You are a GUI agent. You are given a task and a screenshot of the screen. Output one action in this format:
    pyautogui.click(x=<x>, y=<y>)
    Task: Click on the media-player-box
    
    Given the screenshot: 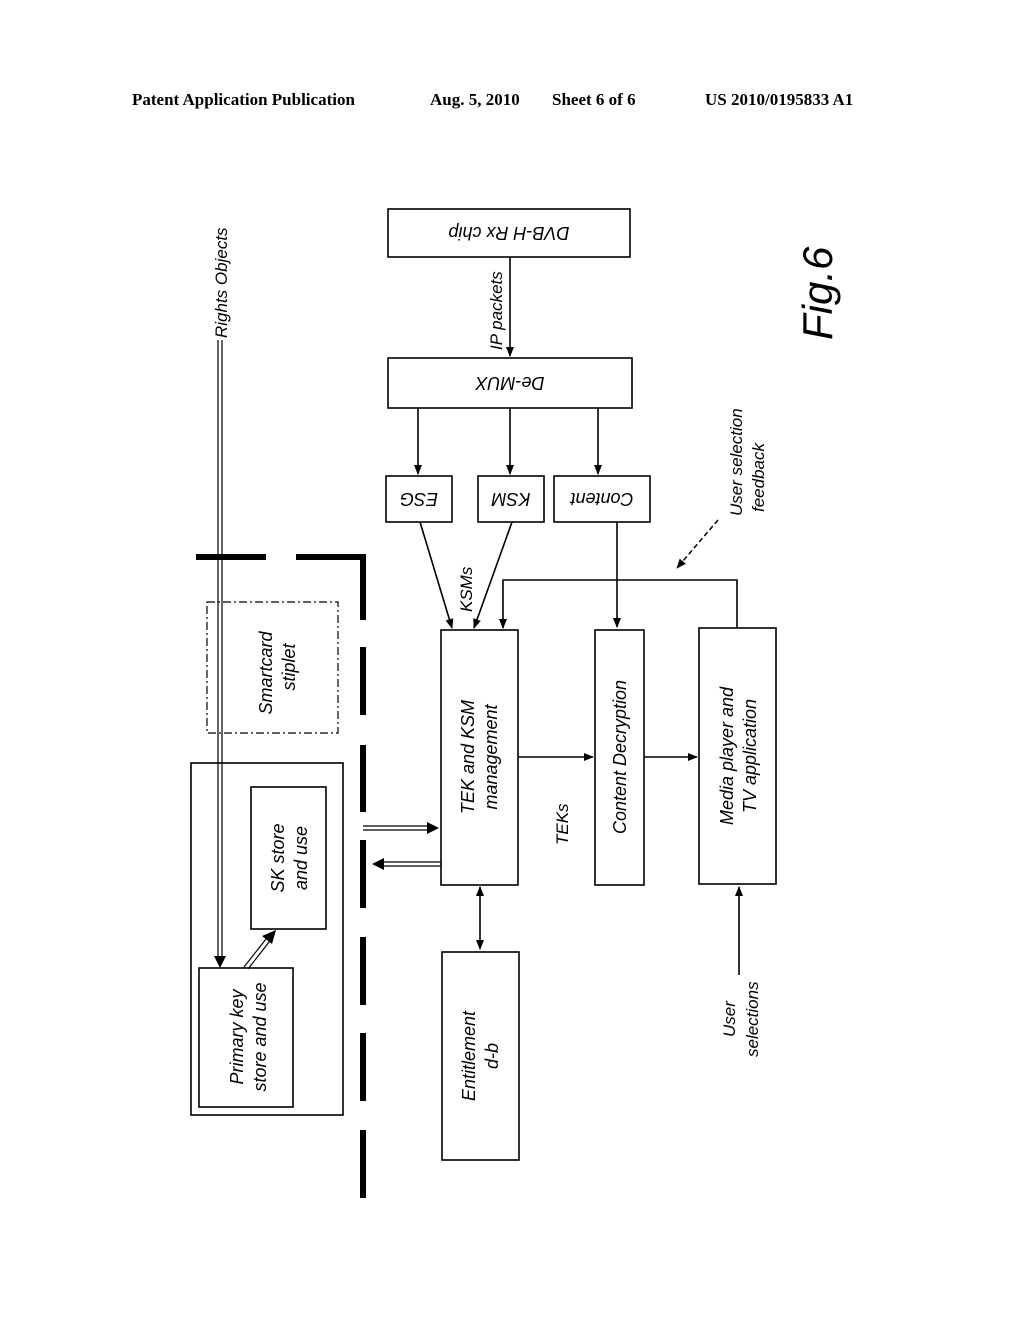 What is the action you would take?
    pyautogui.click(x=737, y=756)
    